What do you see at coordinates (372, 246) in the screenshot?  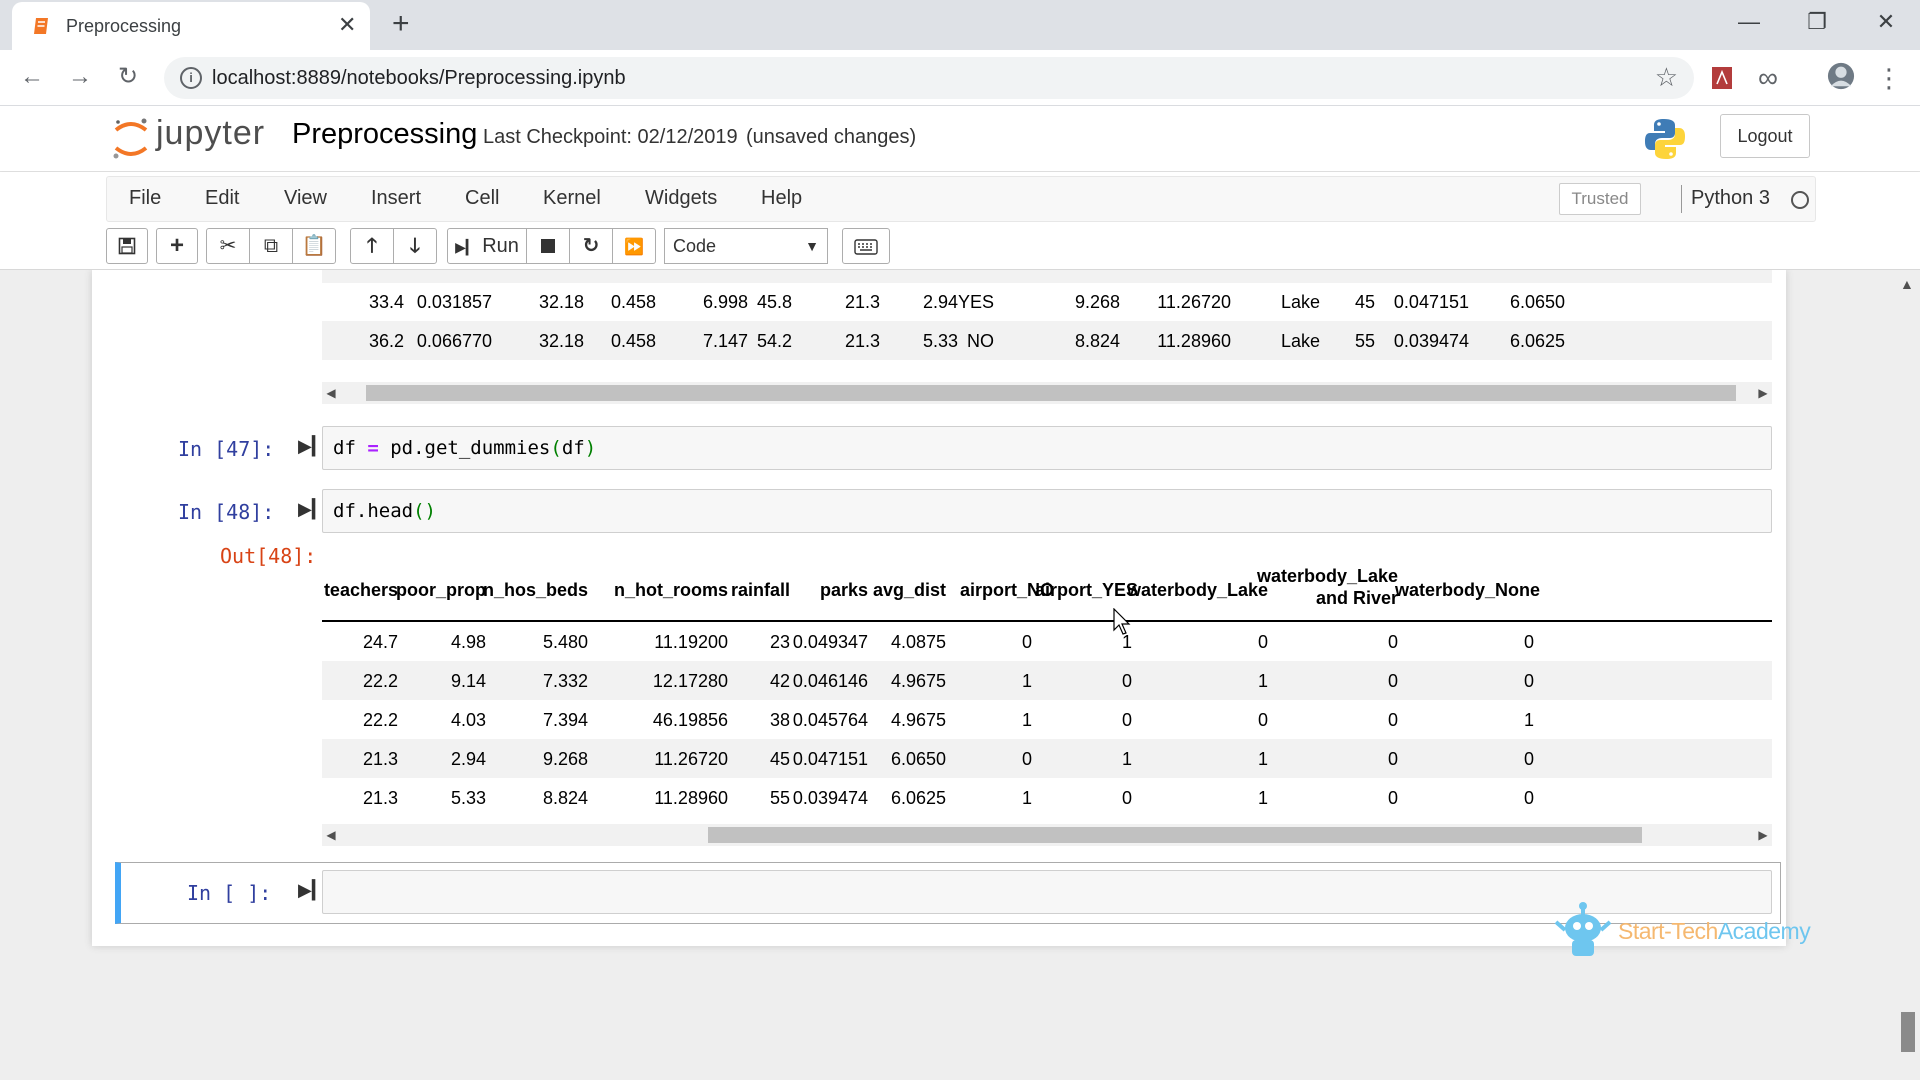 I see `move-up-button: 🡑` at bounding box center [372, 246].